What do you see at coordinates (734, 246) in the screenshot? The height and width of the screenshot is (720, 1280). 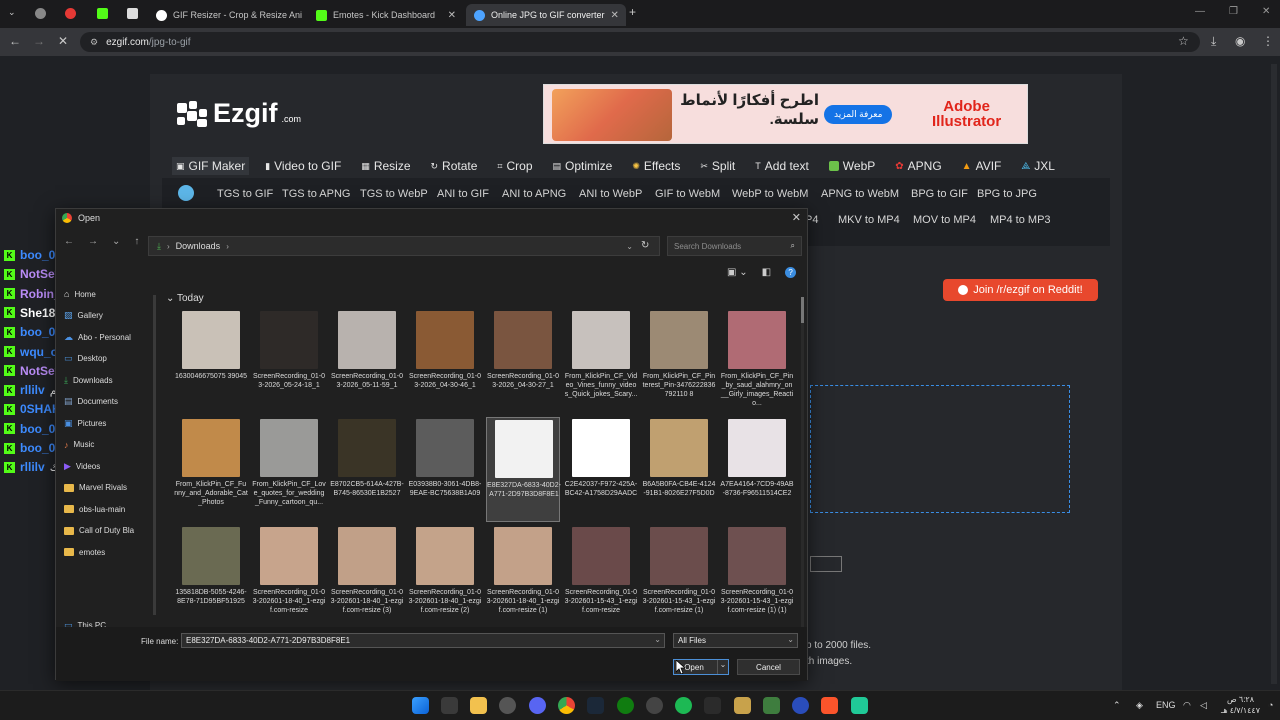 I see `dialog-search-input: Search Downloads ⌕` at bounding box center [734, 246].